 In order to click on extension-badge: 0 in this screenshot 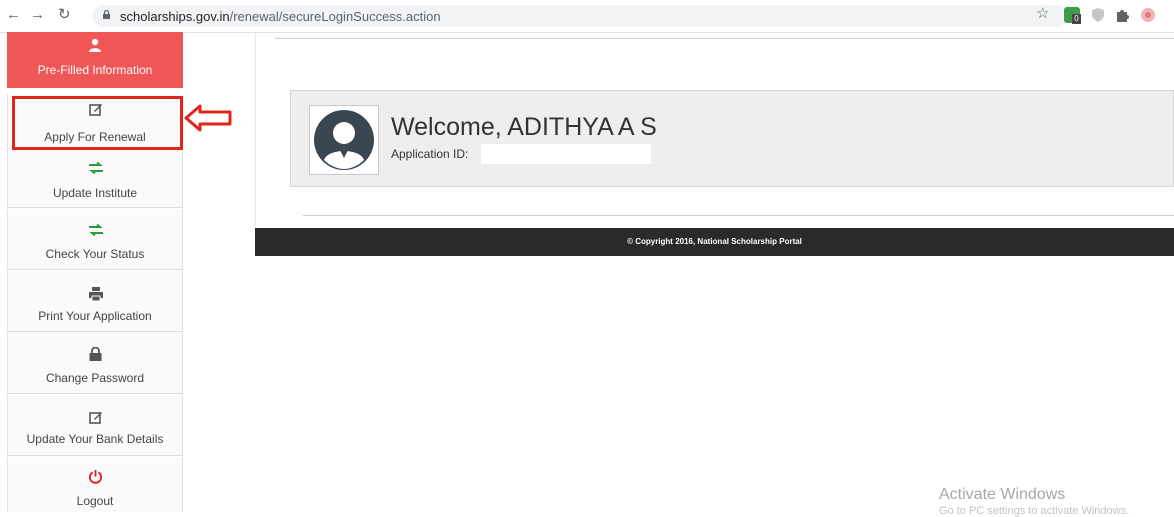, I will do `click(1076, 19)`.